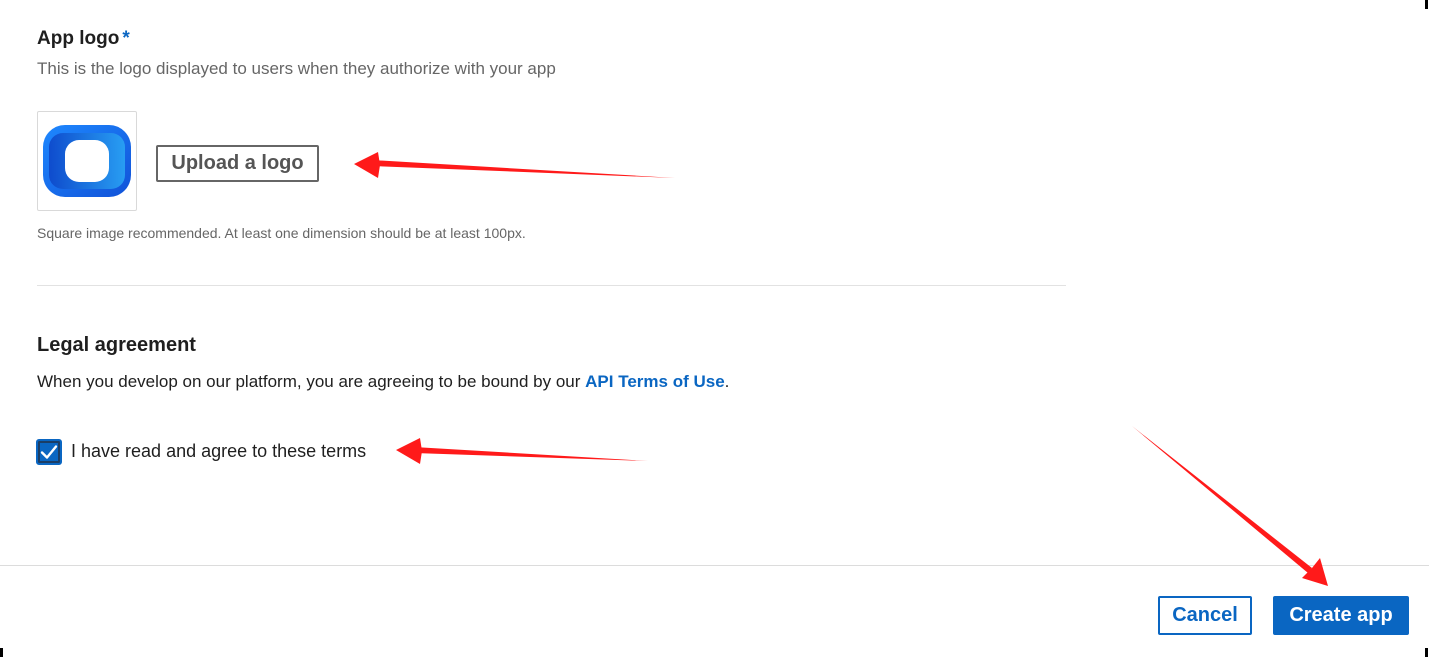  I want to click on app-logo-icon, so click(87, 161).